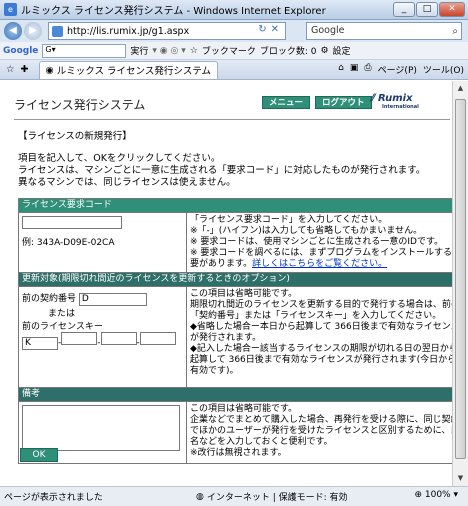 The height and width of the screenshot is (506, 468). I want to click on rumix-logo: ⫽ Rumix International, so click(394, 101).